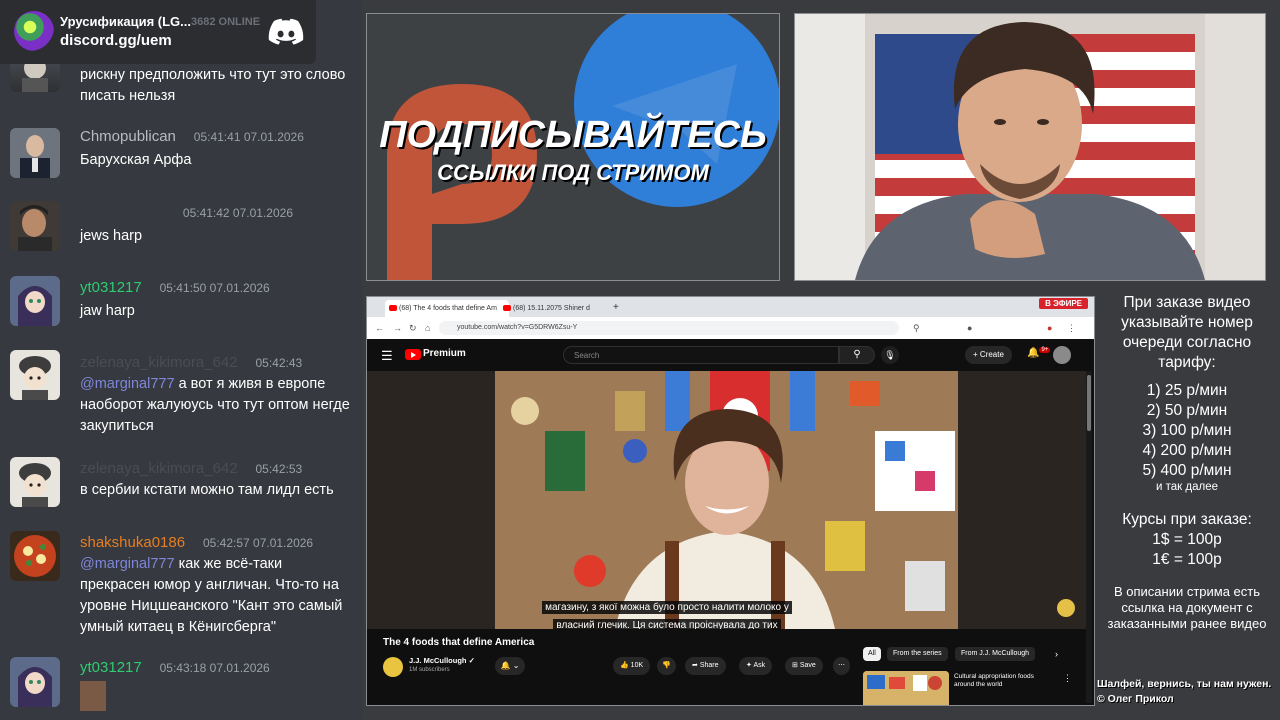  Describe the element at coordinates (666, 666) in the screenshot. I see `dislike-button: 👎` at that location.